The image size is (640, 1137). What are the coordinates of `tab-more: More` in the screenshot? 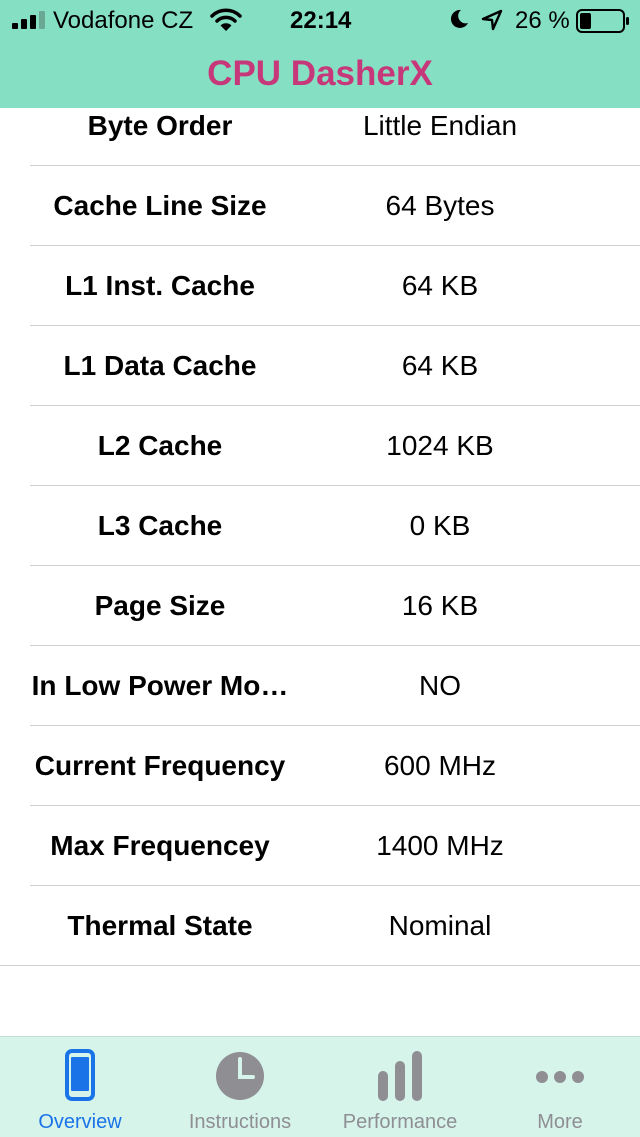 It's located at (560, 1087).